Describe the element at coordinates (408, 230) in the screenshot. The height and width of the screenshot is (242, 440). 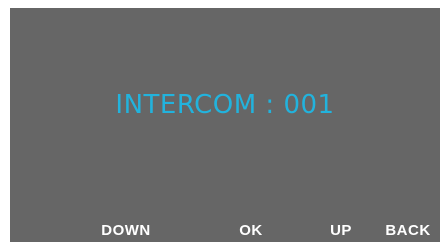
I see `back-softkey: BACK` at that location.